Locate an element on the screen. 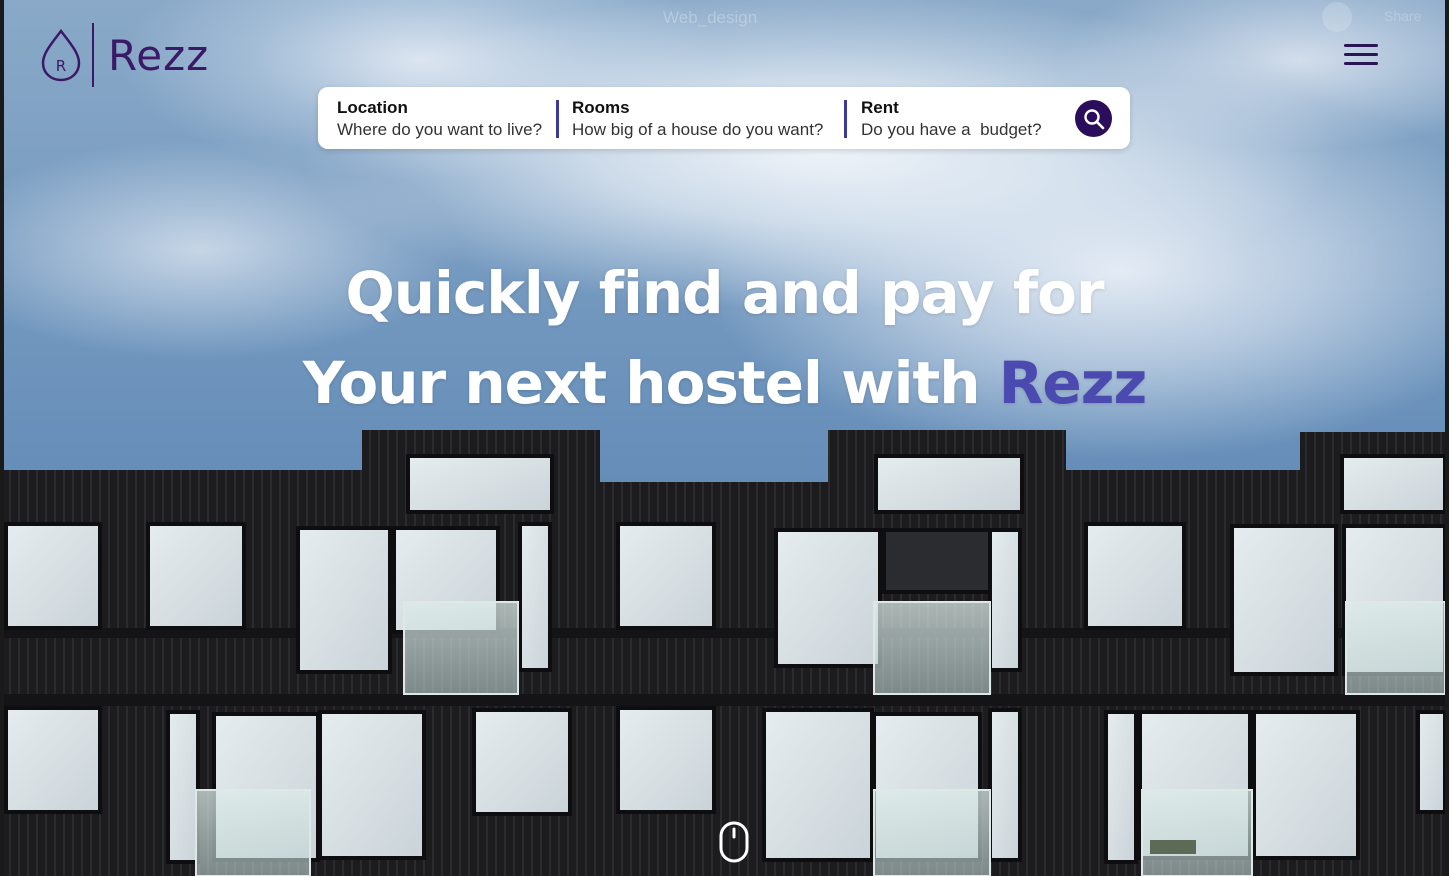 This screenshot has height=876, width=1449. droplet-logo-icon: R is located at coordinates (61, 55).